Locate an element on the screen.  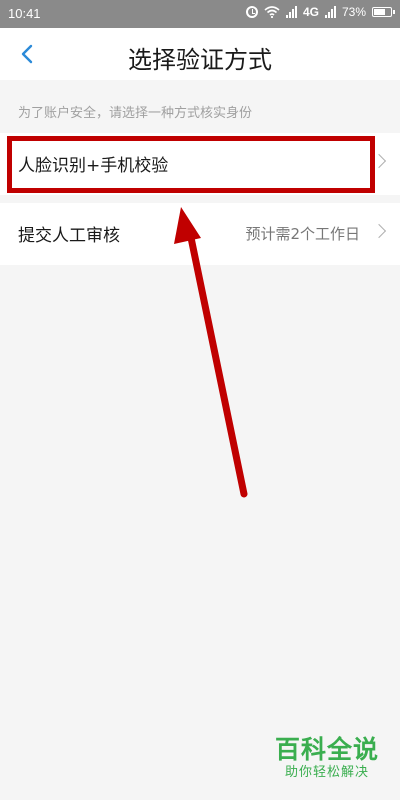
battery-icon is located at coordinates (383, 12).